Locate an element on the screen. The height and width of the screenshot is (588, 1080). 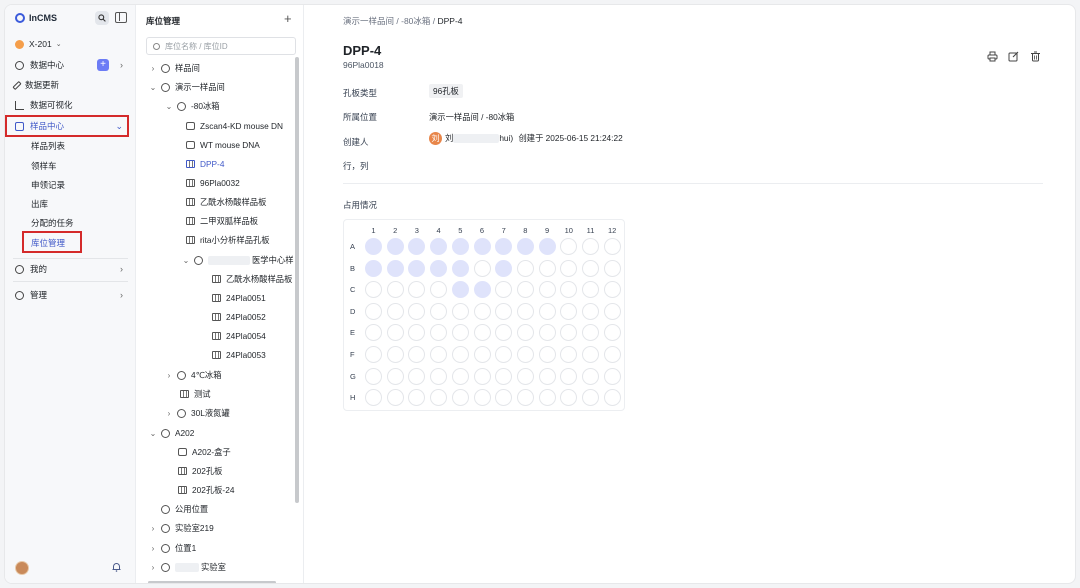
tree-node: 24Pla0053 is located at coordinates (239, 355).